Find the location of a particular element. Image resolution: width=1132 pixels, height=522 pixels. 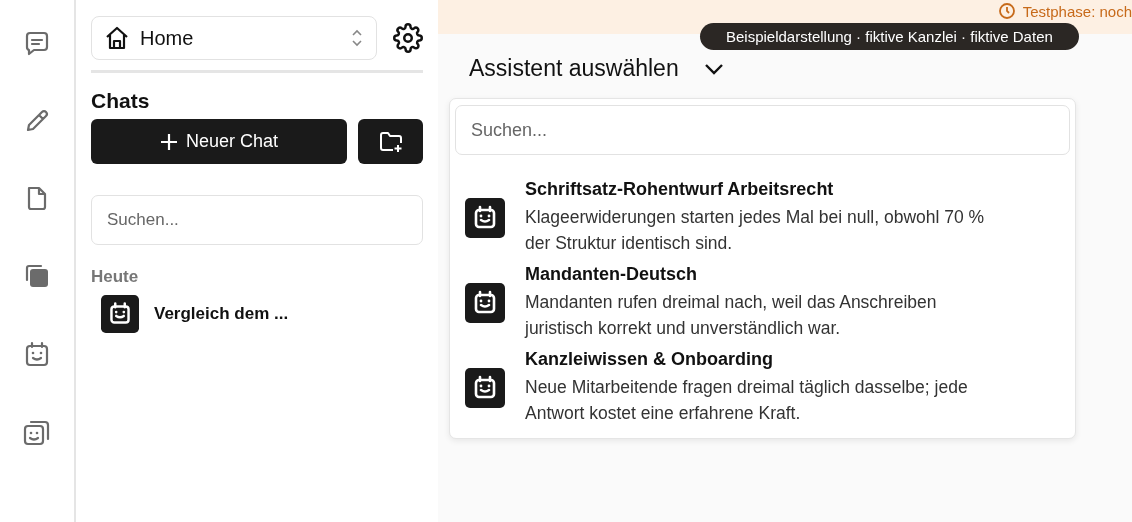

demo-badge: Beispieldarstellung · fiktive Kanzlei · fiktive Daten is located at coordinates (889, 36).